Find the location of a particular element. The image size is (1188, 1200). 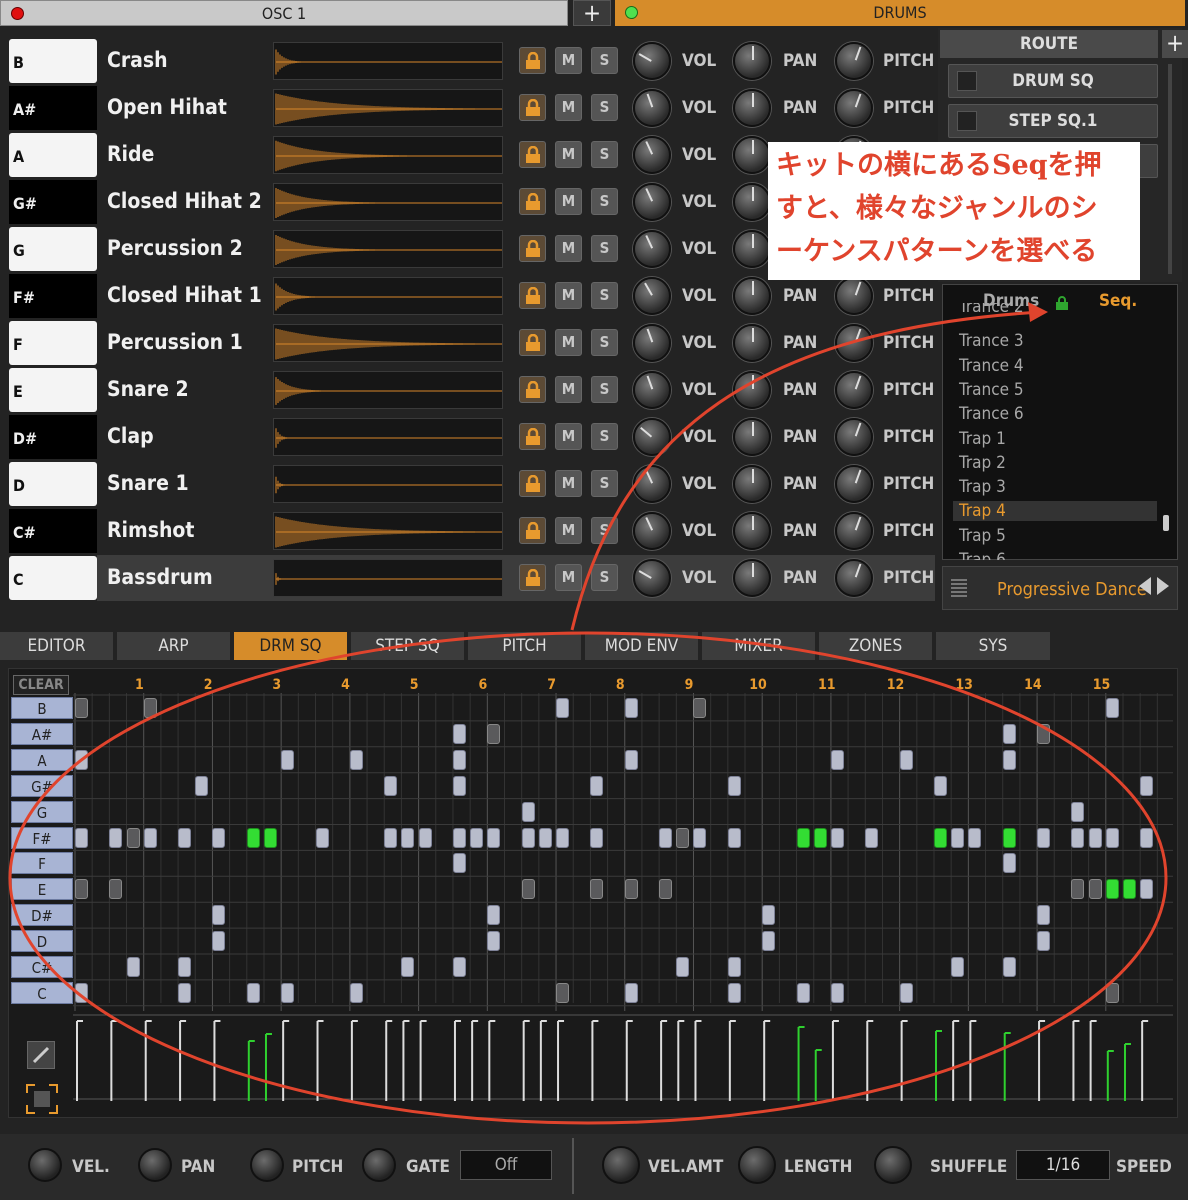

route-toggle-box is located at coordinates (967, 121).